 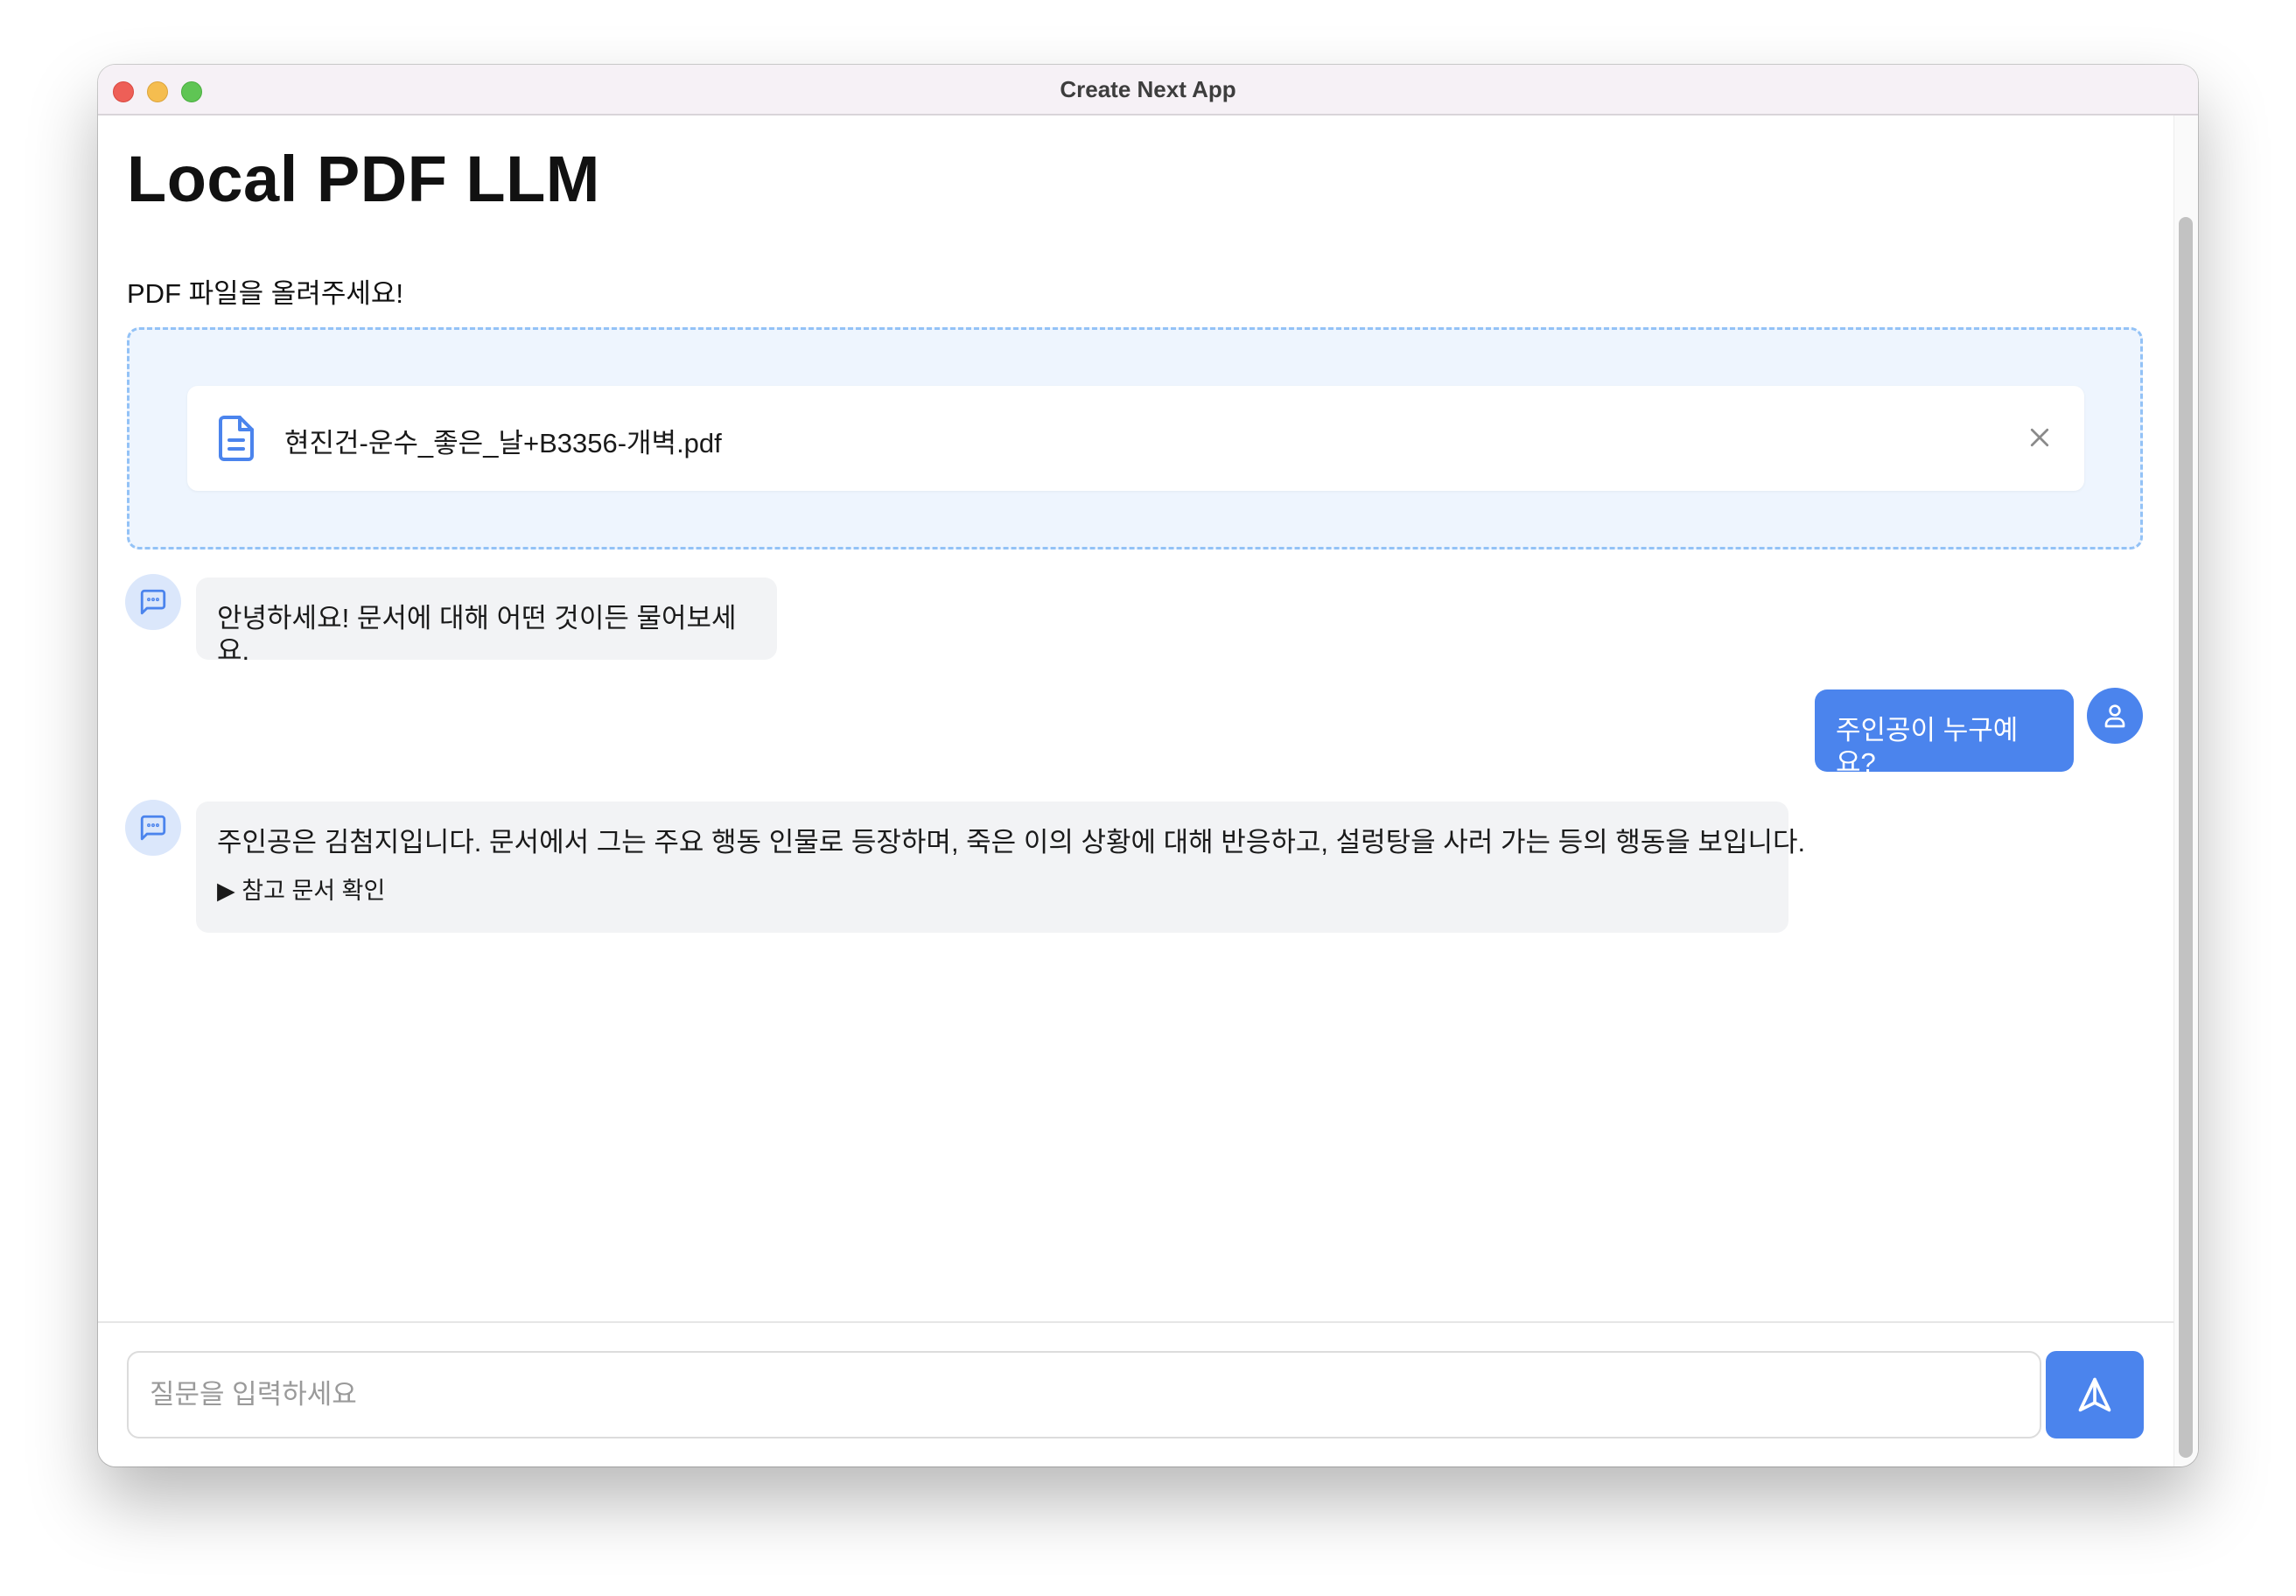 I want to click on window-title: Create Next App, so click(x=1148, y=89).